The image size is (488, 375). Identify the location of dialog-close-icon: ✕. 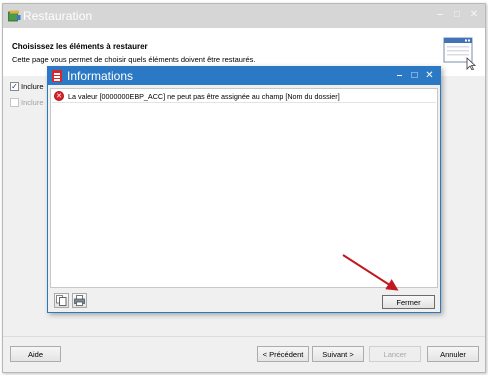
(429, 76).